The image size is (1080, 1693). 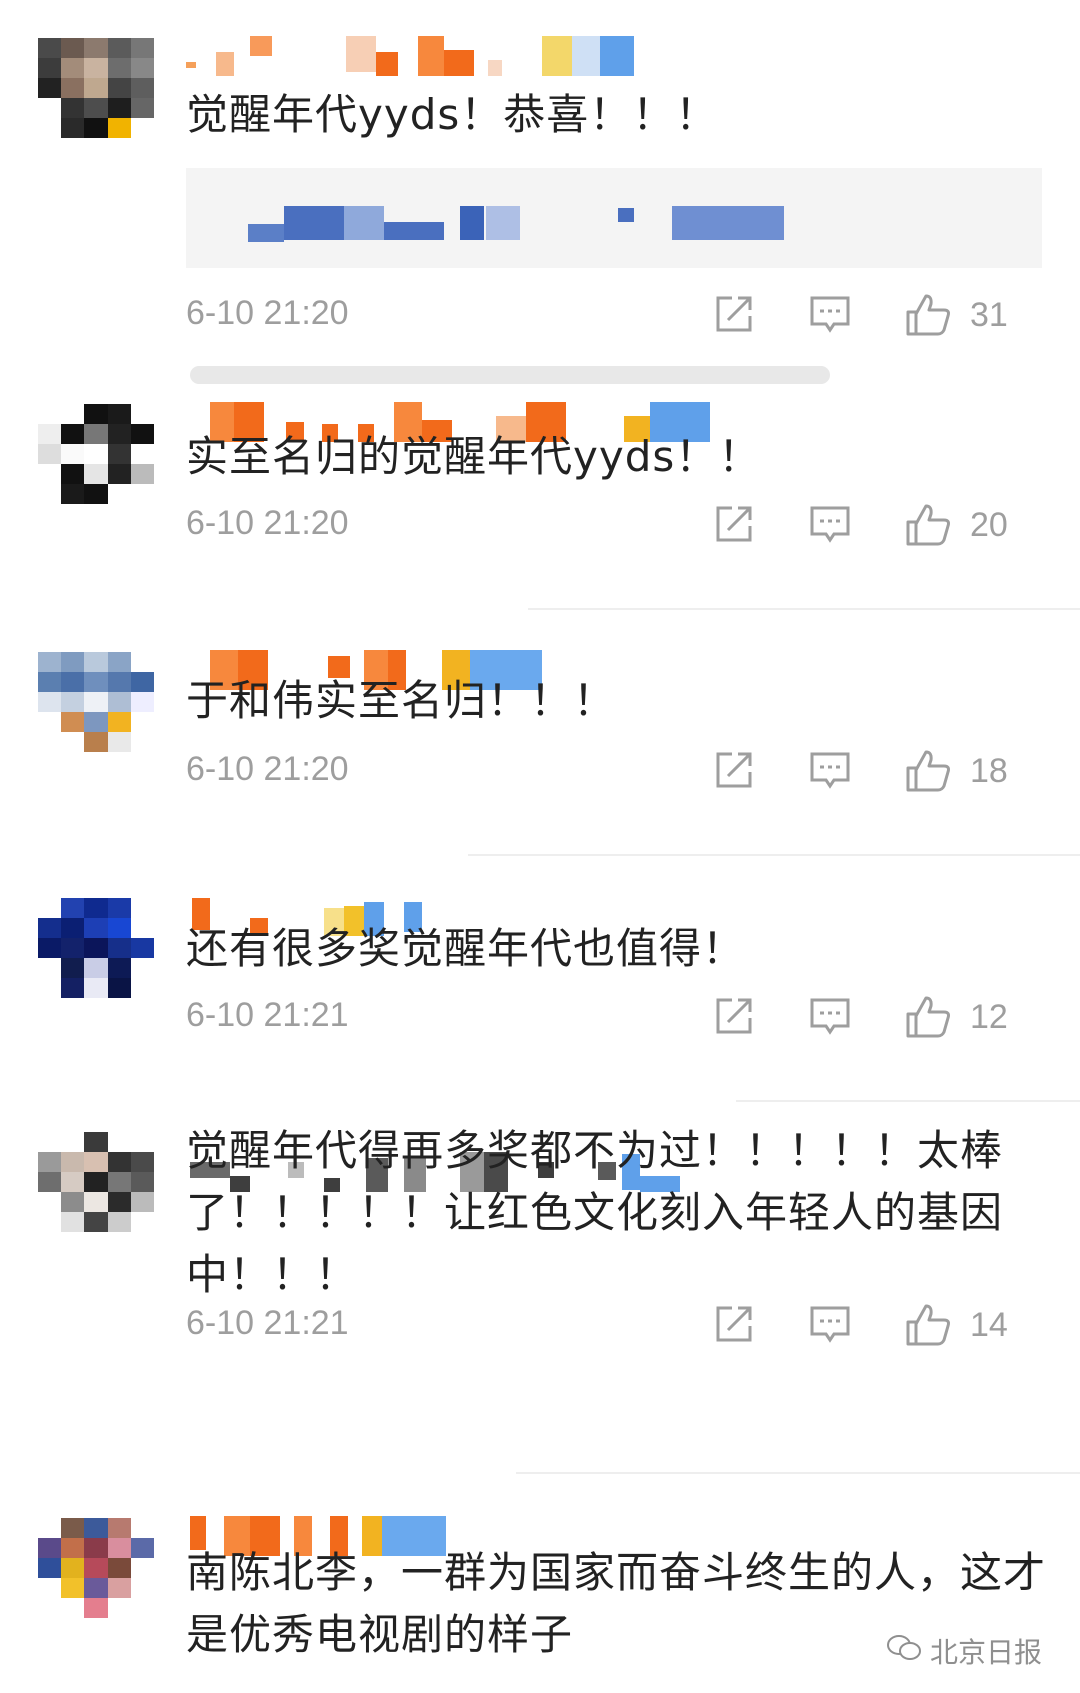 I want to click on comment-text: 还有很多奖觉醒年代也值得！, so click(x=466, y=948).